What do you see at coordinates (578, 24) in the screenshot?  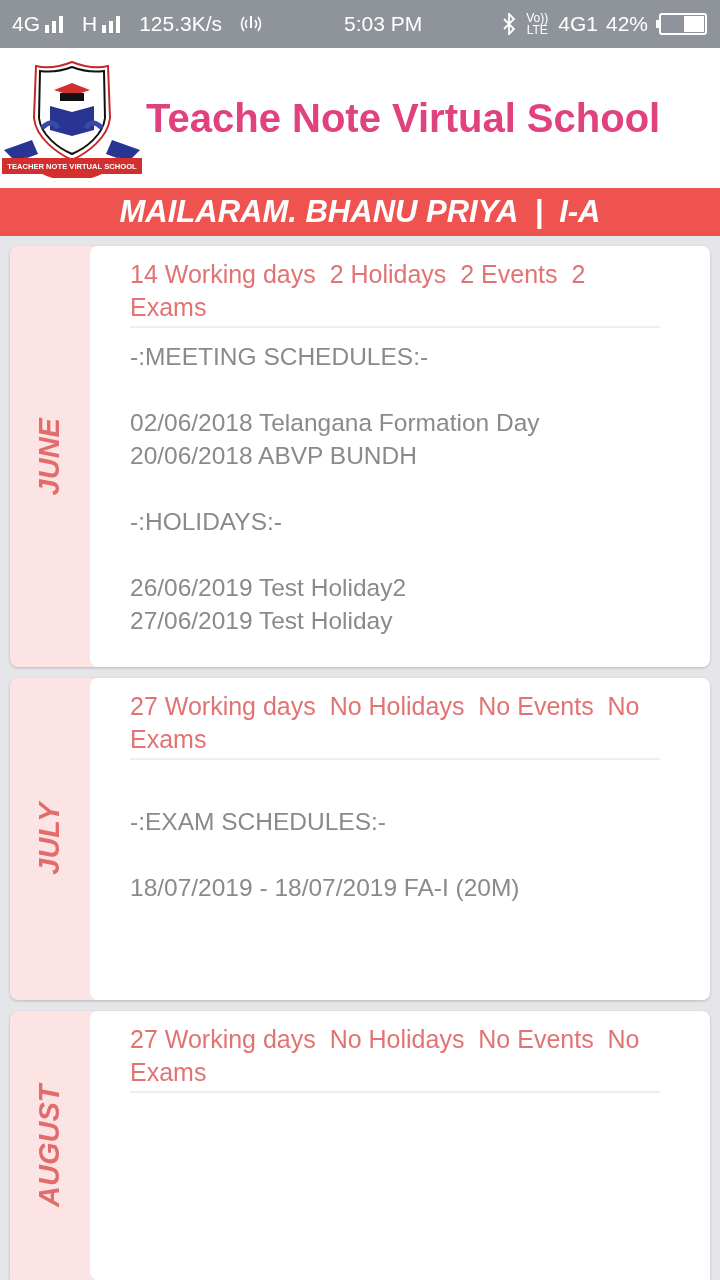 I see `network-label: 4G1` at bounding box center [578, 24].